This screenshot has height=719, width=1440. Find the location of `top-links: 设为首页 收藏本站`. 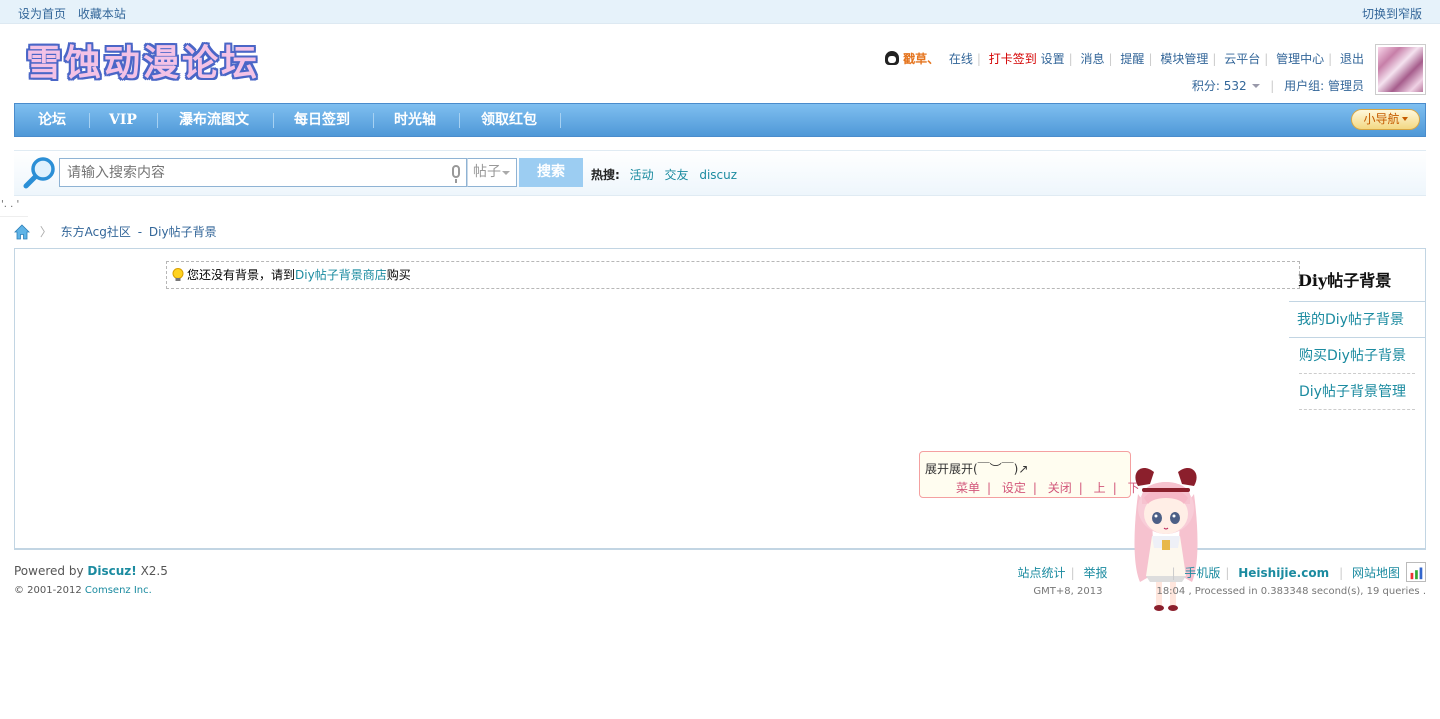

top-links: 设为首页 收藏本站 is located at coordinates (76, 13).